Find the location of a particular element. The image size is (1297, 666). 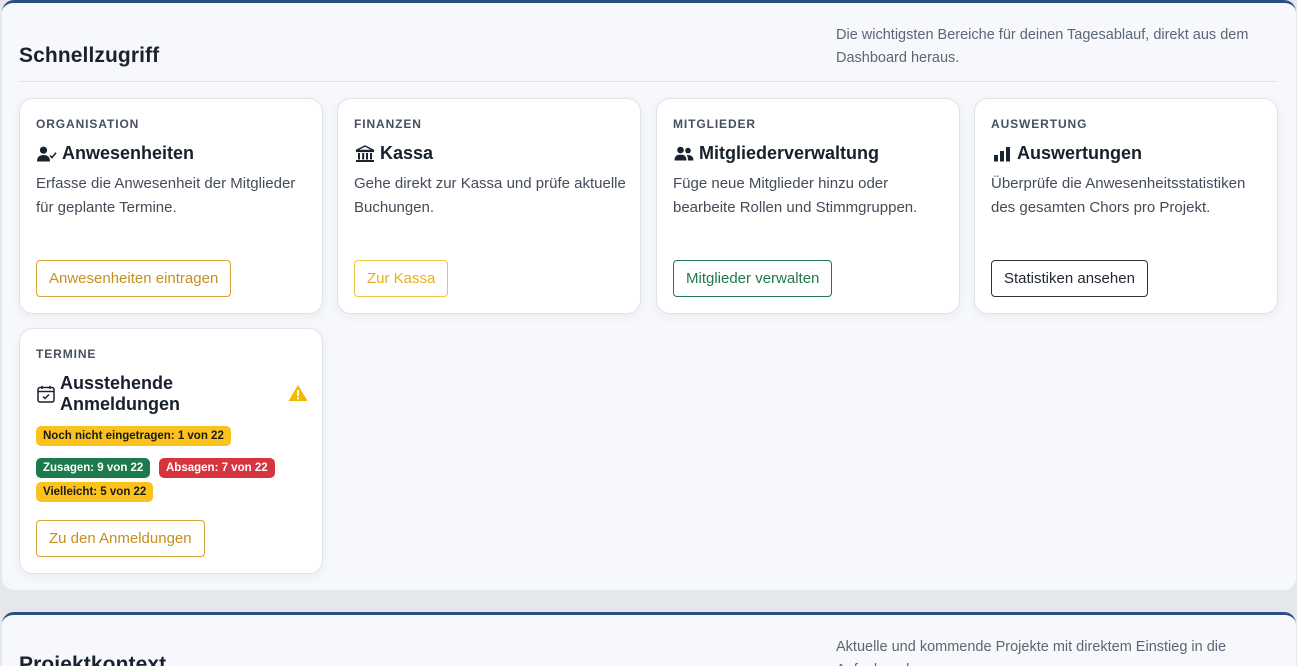

card-title: Anwesenheiten is located at coordinates (115, 153).